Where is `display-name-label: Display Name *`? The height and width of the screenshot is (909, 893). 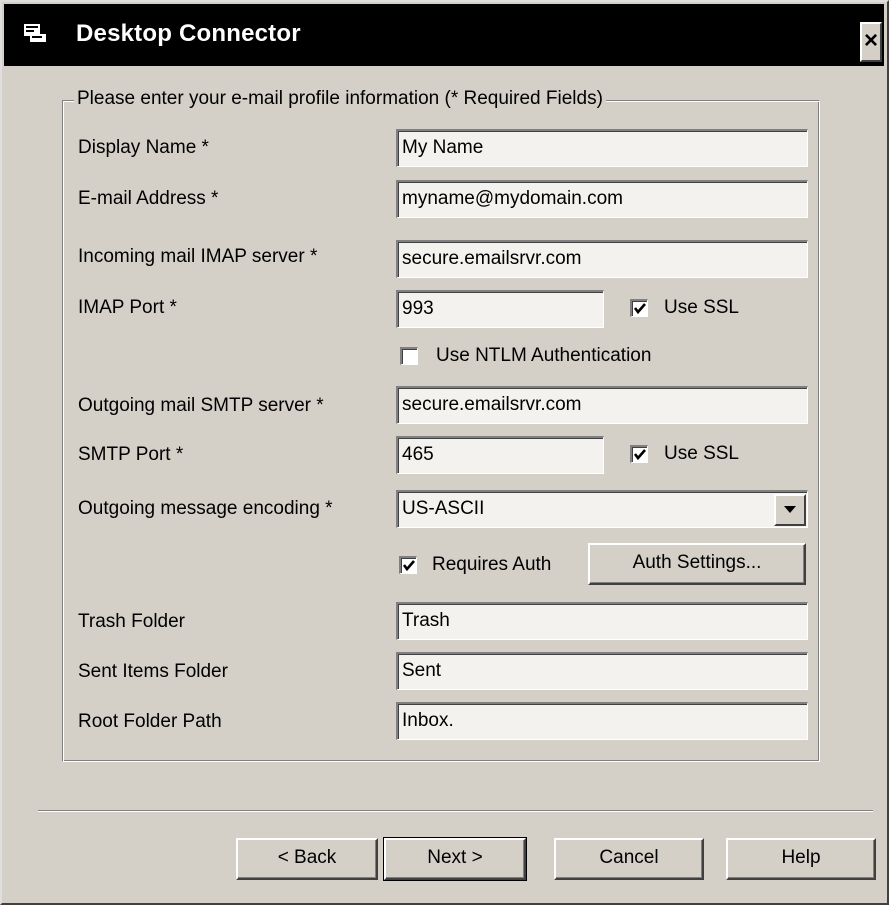 display-name-label: Display Name * is located at coordinates (143, 147).